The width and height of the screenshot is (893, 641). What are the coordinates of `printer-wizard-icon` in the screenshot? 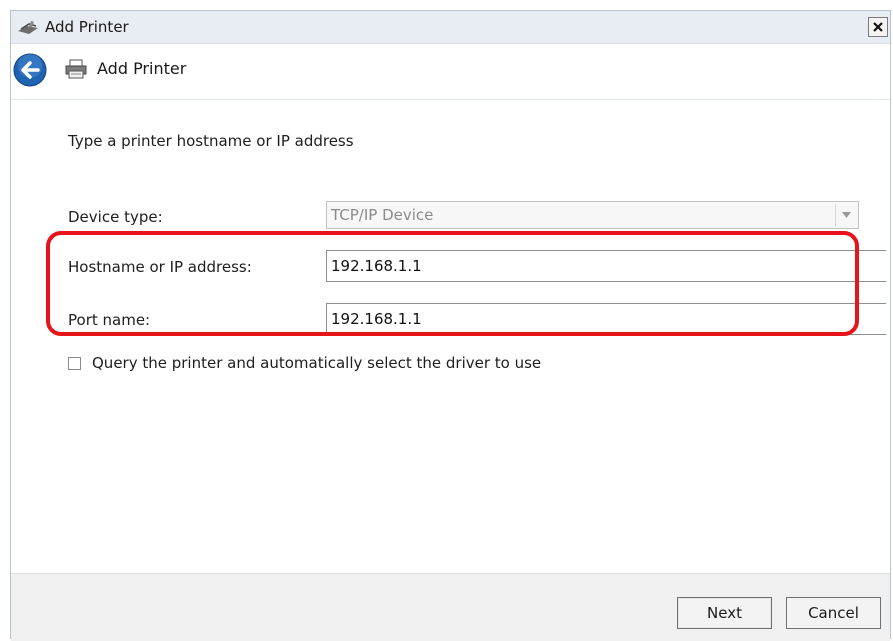 It's located at (28, 27).